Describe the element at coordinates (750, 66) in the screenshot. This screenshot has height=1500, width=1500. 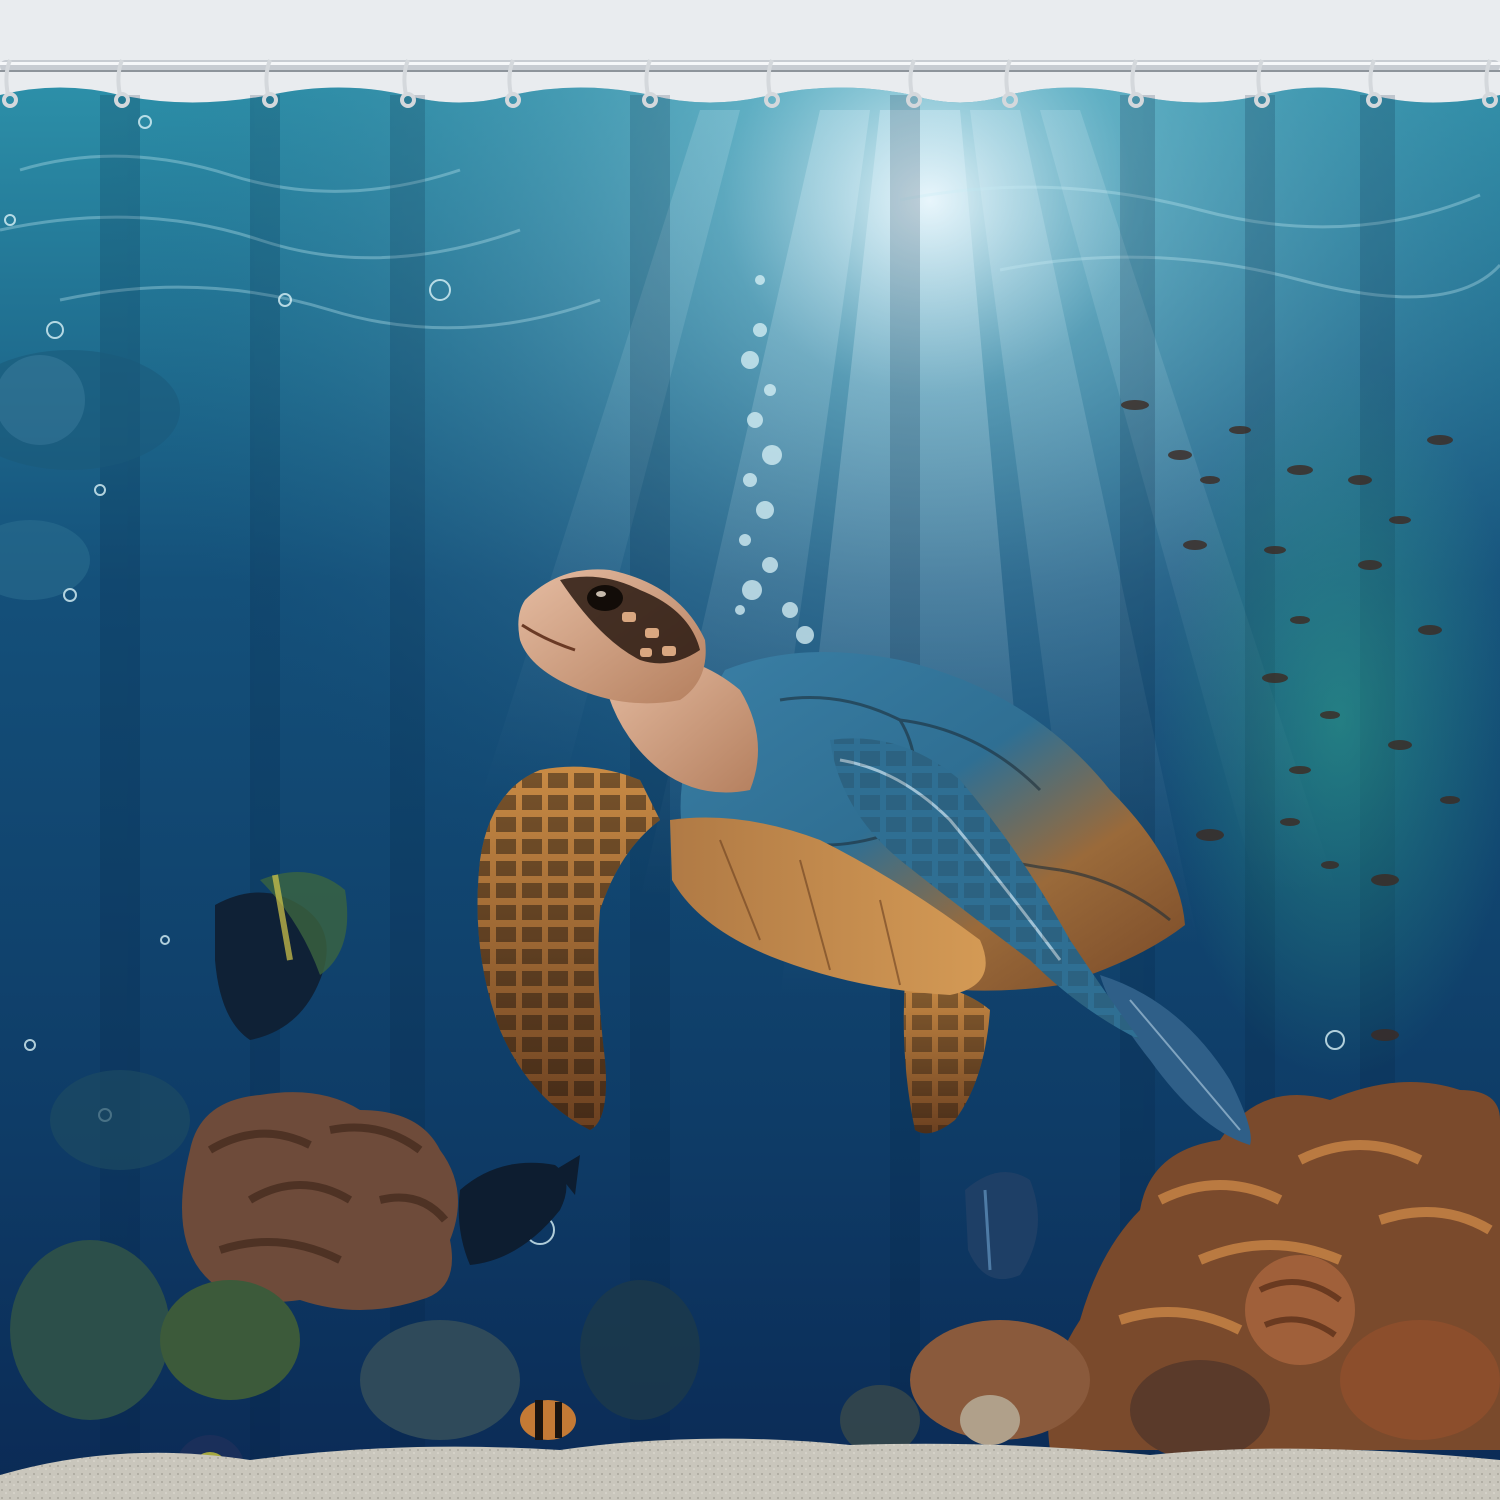
I see `shower-rod` at that location.